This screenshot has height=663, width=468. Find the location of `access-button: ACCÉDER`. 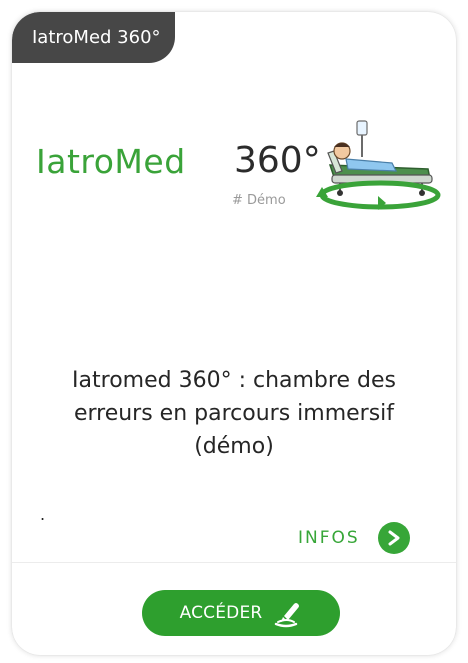

access-button: ACCÉDER is located at coordinates (241, 613).